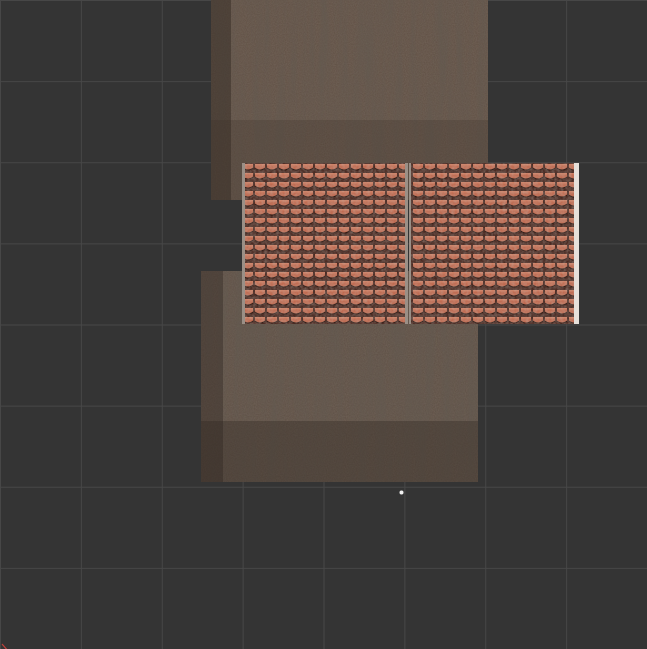  What do you see at coordinates (401, 487) in the screenshot?
I see `pivot-point-icon` at bounding box center [401, 487].